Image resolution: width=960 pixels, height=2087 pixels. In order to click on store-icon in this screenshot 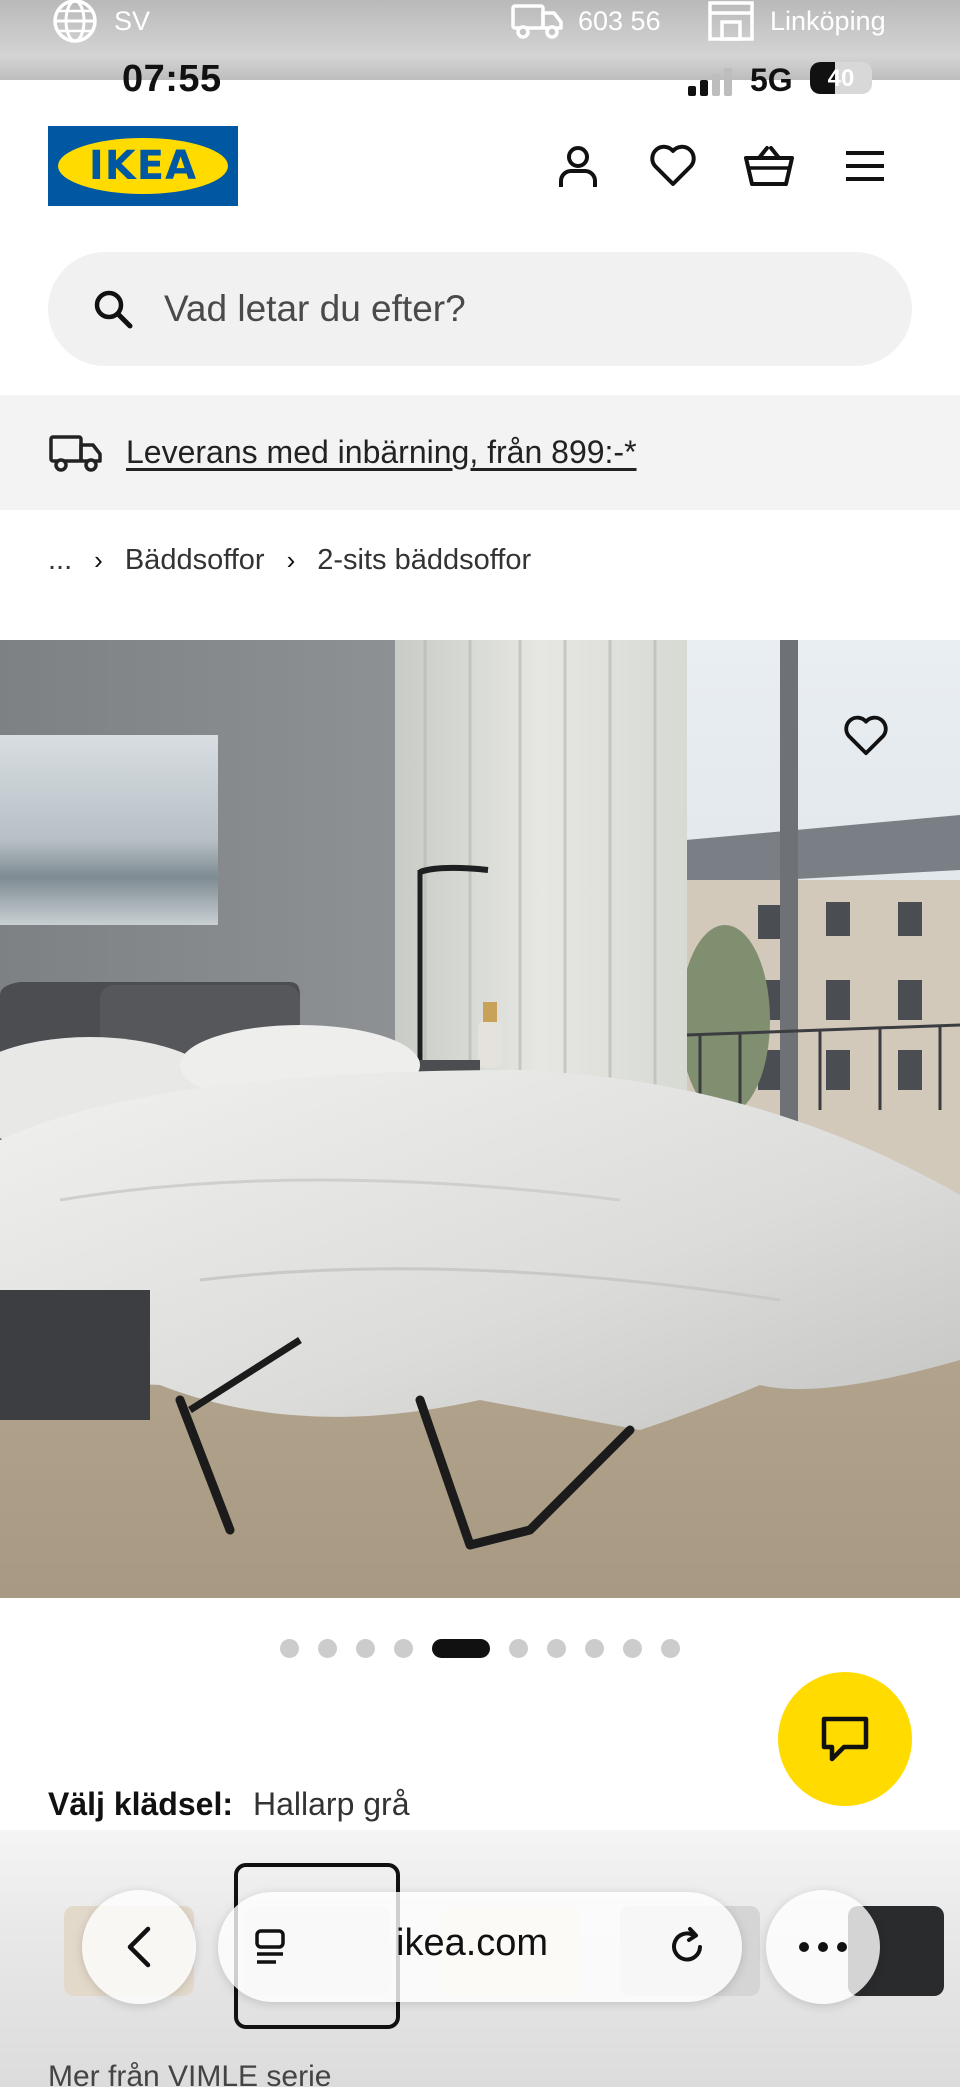, I will do `click(731, 21)`.